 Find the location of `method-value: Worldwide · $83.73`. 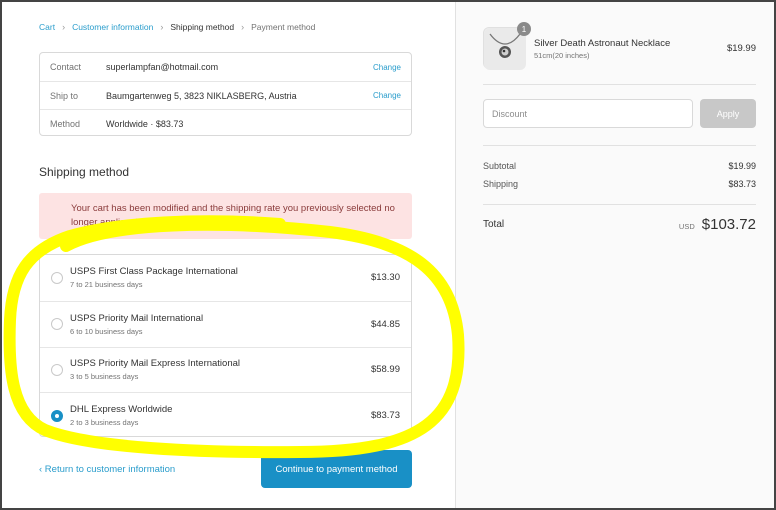

method-value: Worldwide · $83.73 is located at coordinates (145, 123).